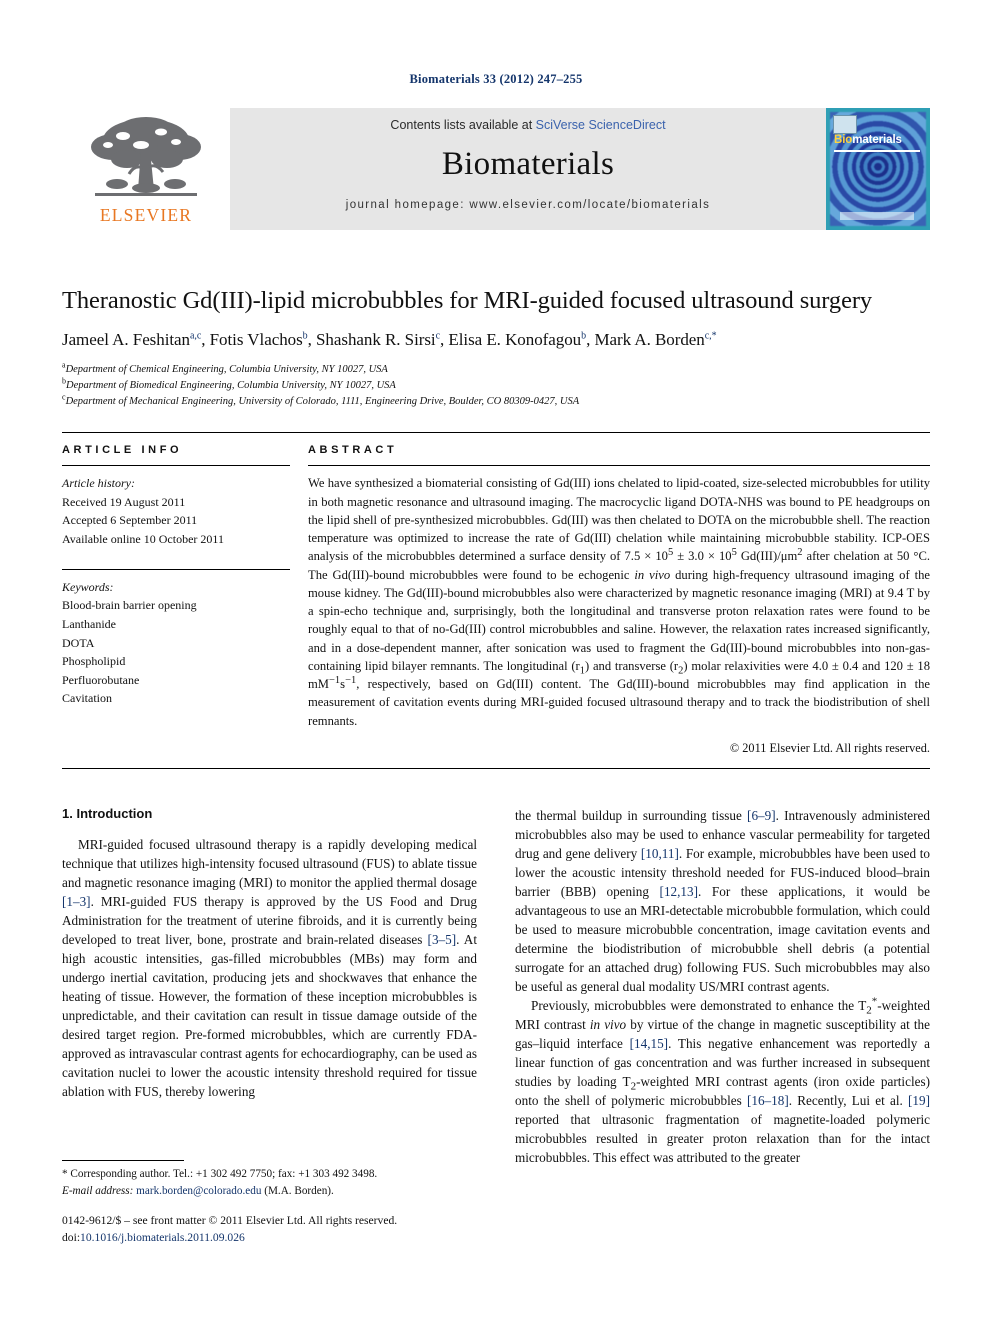  I want to click on article-info-heading: ARTICLE INFO, so click(122, 450).